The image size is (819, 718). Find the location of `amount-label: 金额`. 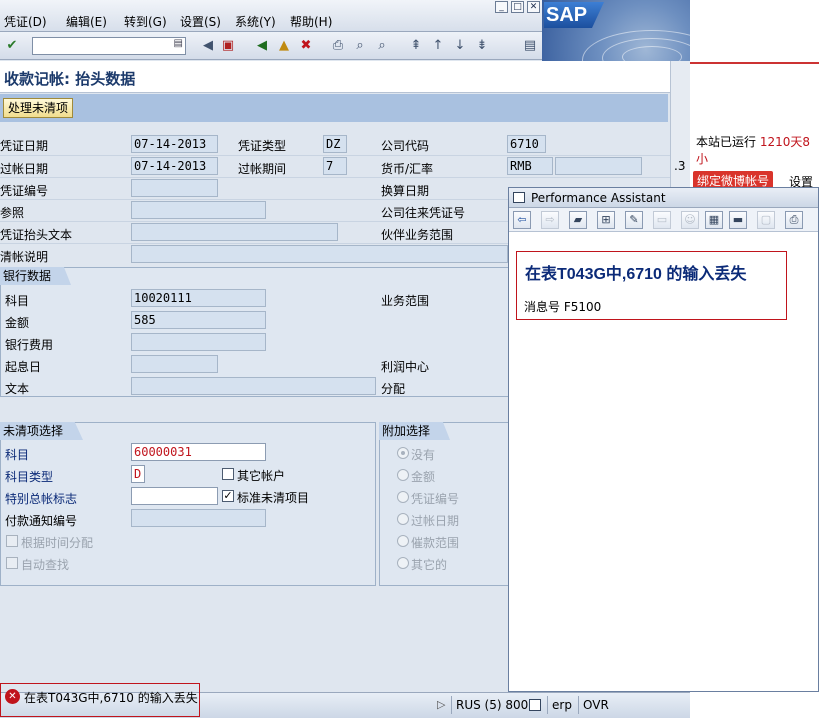

amount-label: 金额 is located at coordinates (17, 323).